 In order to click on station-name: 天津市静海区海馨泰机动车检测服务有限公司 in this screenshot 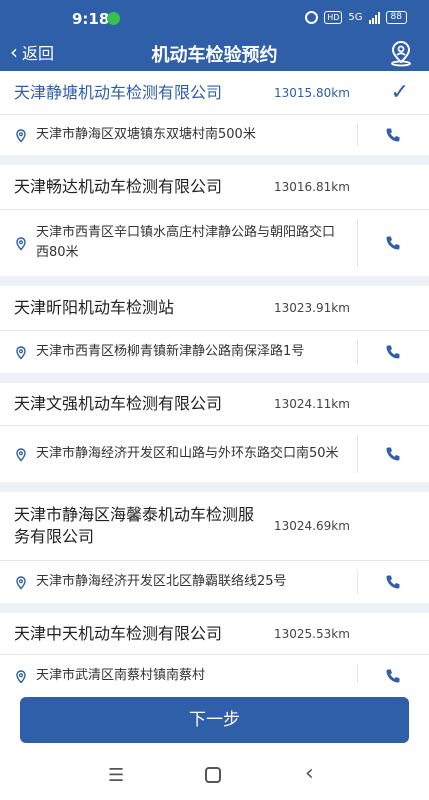, I will do `click(134, 525)`.